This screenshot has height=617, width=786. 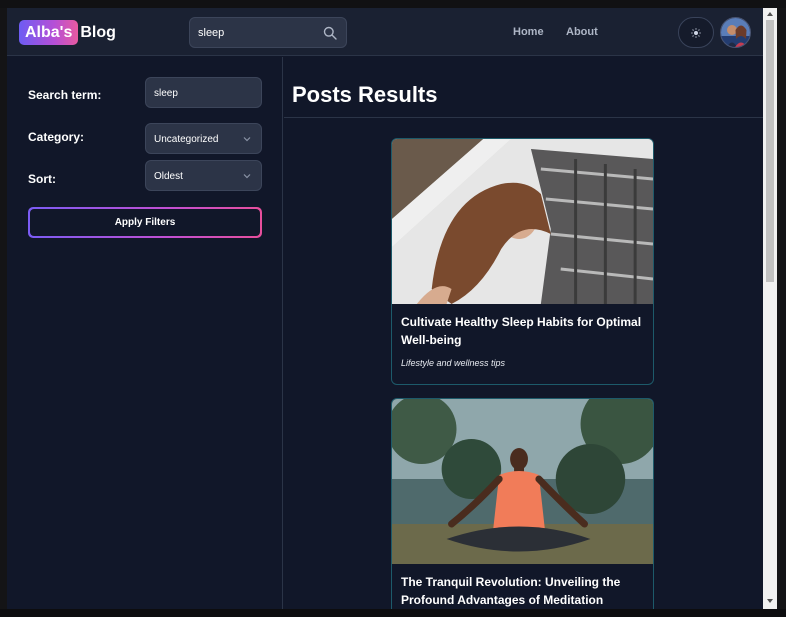 I want to click on title-divider, so click(x=523, y=117).